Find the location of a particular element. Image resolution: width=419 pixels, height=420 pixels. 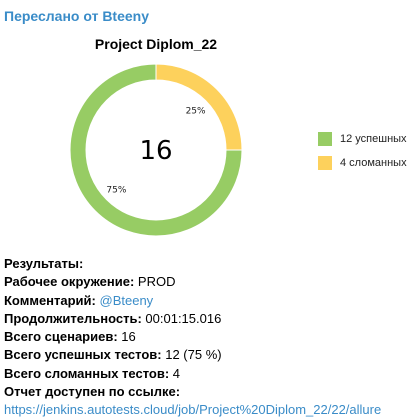

legend-swatch-passed is located at coordinates (325, 139).